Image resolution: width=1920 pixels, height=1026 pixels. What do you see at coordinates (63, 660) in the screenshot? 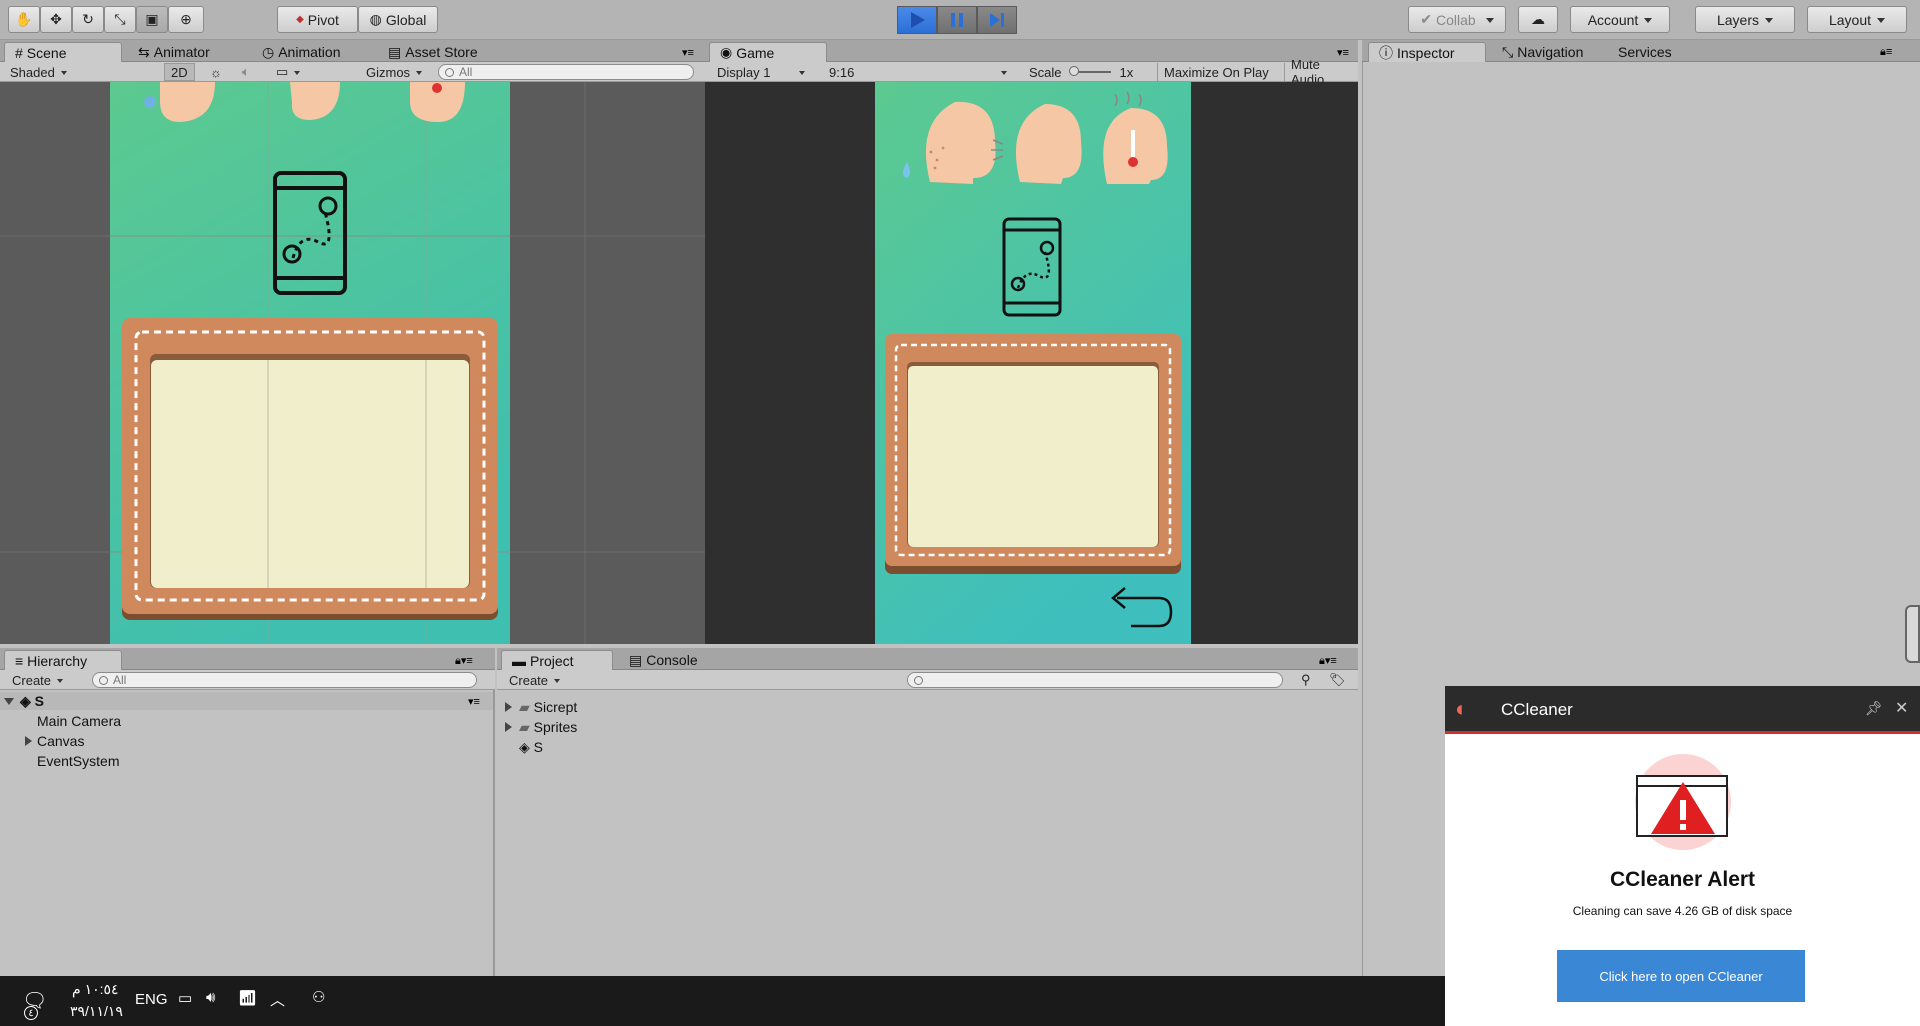
I see `tab-hierarchy: ≡ Hierarchy` at bounding box center [63, 660].